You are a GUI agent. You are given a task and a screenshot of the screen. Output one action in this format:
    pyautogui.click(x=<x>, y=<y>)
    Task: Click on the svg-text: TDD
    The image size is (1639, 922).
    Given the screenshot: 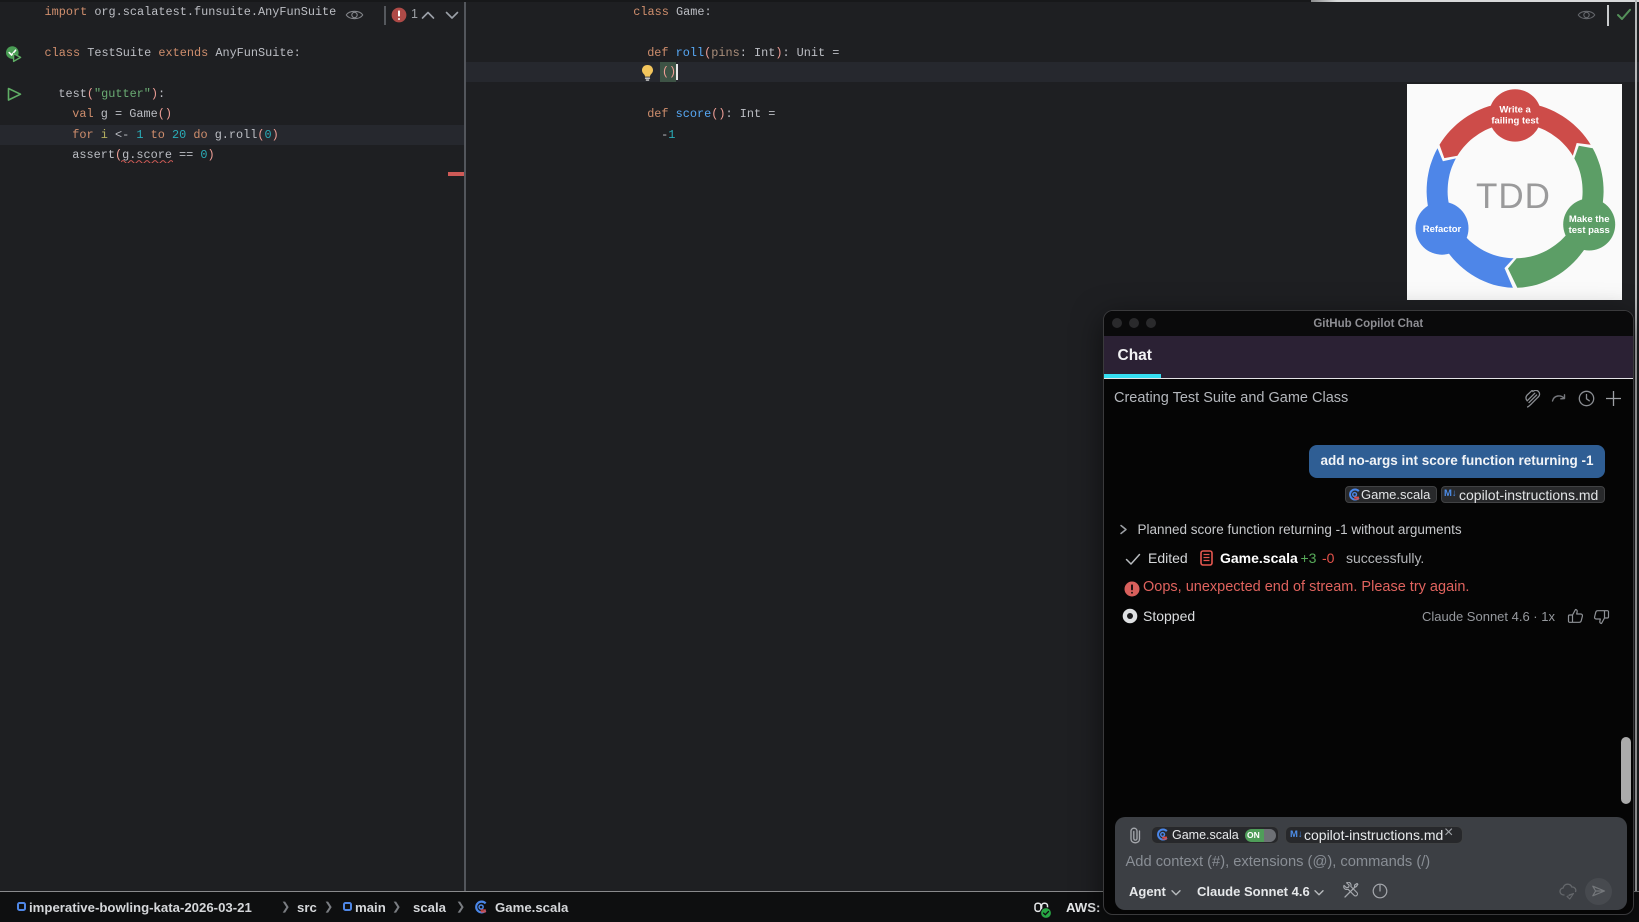 What is the action you would take?
    pyautogui.click(x=1513, y=196)
    